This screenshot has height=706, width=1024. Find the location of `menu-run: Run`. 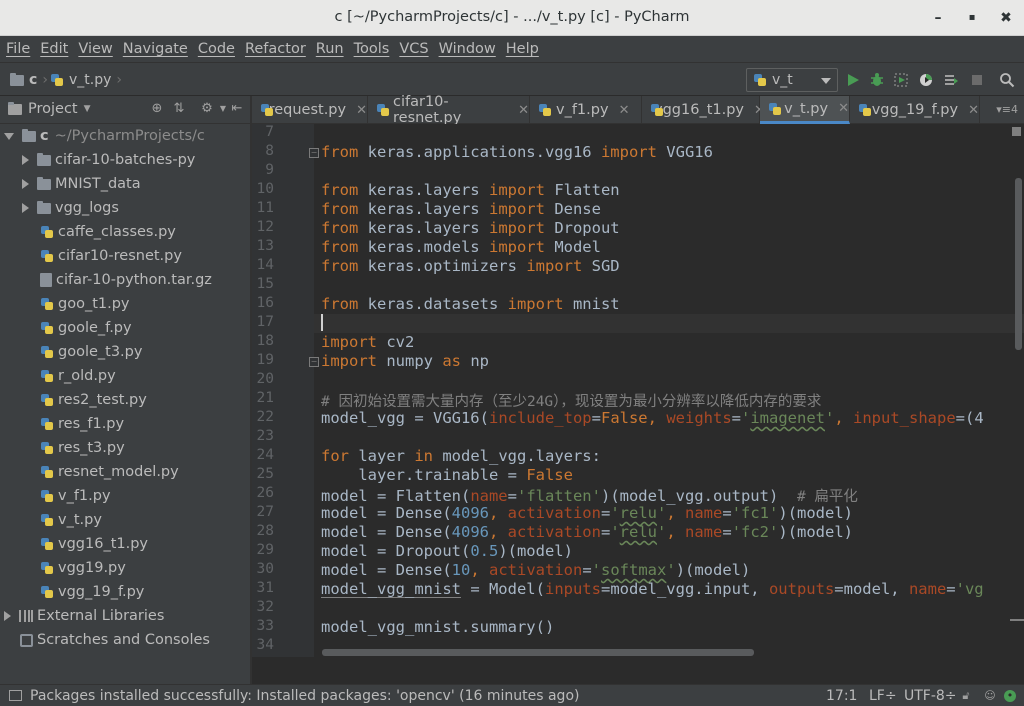

menu-run: Run is located at coordinates (330, 49).